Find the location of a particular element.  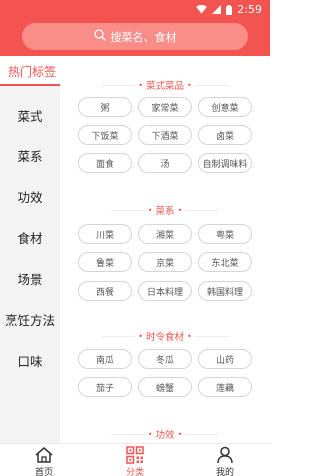

nav-category-label: 分类 is located at coordinates (134, 472).